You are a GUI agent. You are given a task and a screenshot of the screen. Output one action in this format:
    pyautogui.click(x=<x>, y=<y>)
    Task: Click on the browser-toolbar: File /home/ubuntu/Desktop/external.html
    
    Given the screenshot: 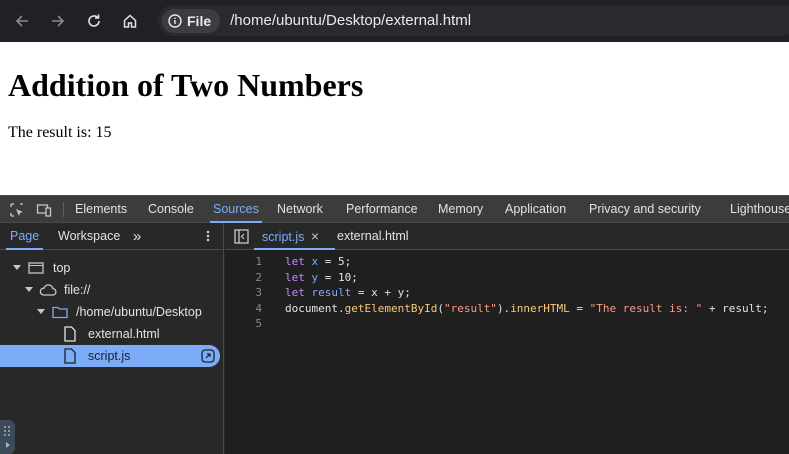 What is the action you would take?
    pyautogui.click(x=394, y=21)
    